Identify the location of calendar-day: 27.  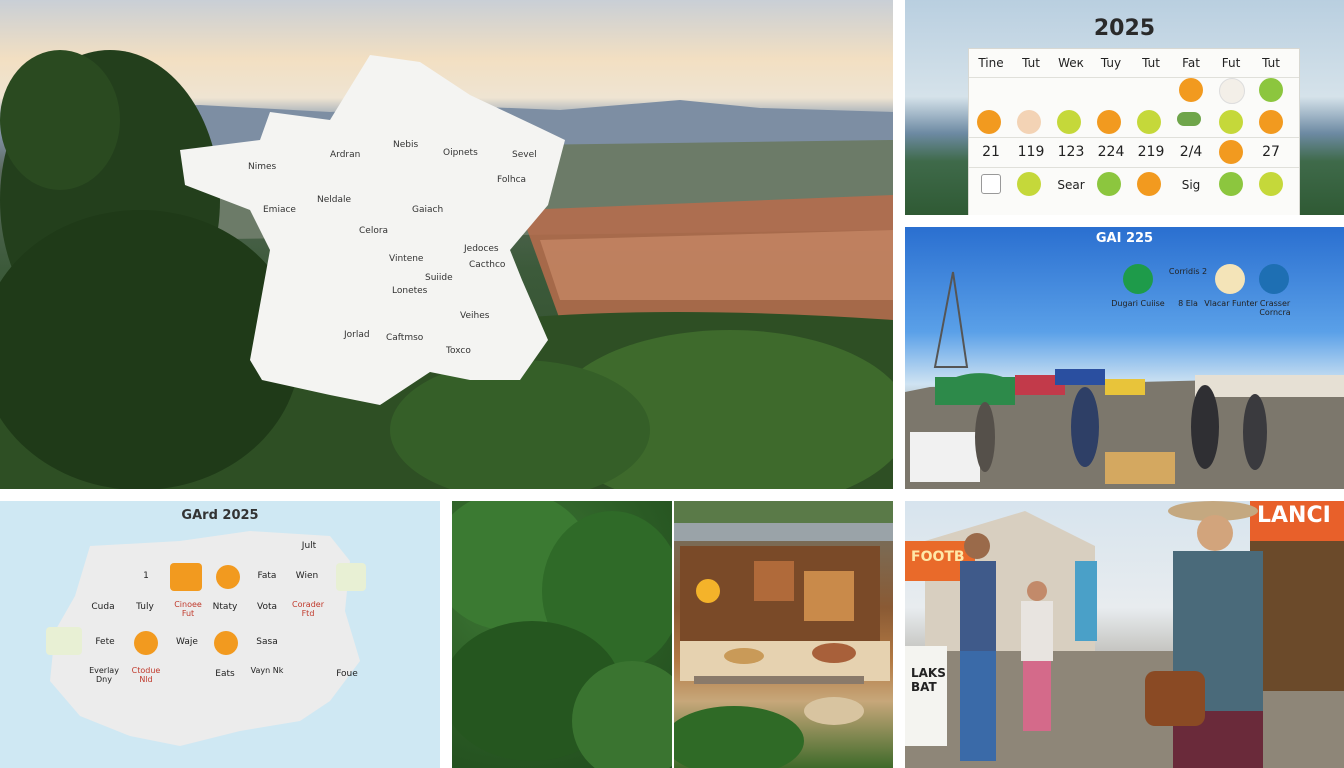
(1271, 152).